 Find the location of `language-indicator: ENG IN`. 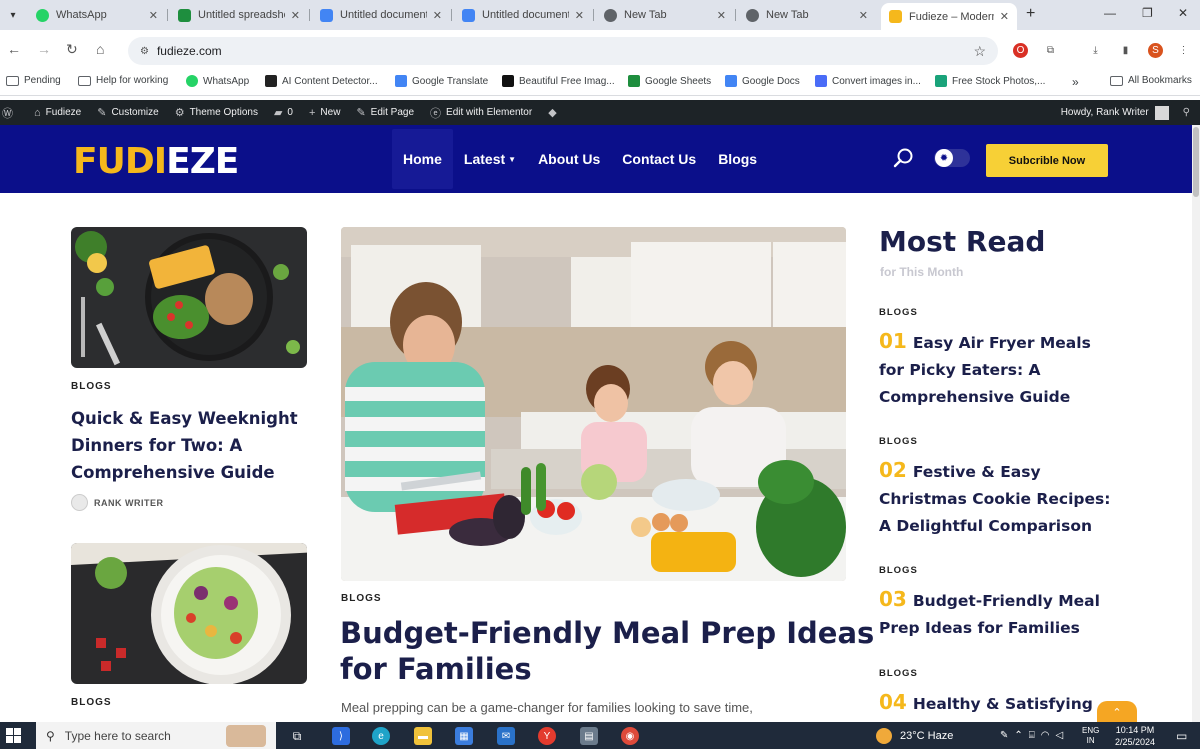

language-indicator: ENG IN is located at coordinates (1090, 735).